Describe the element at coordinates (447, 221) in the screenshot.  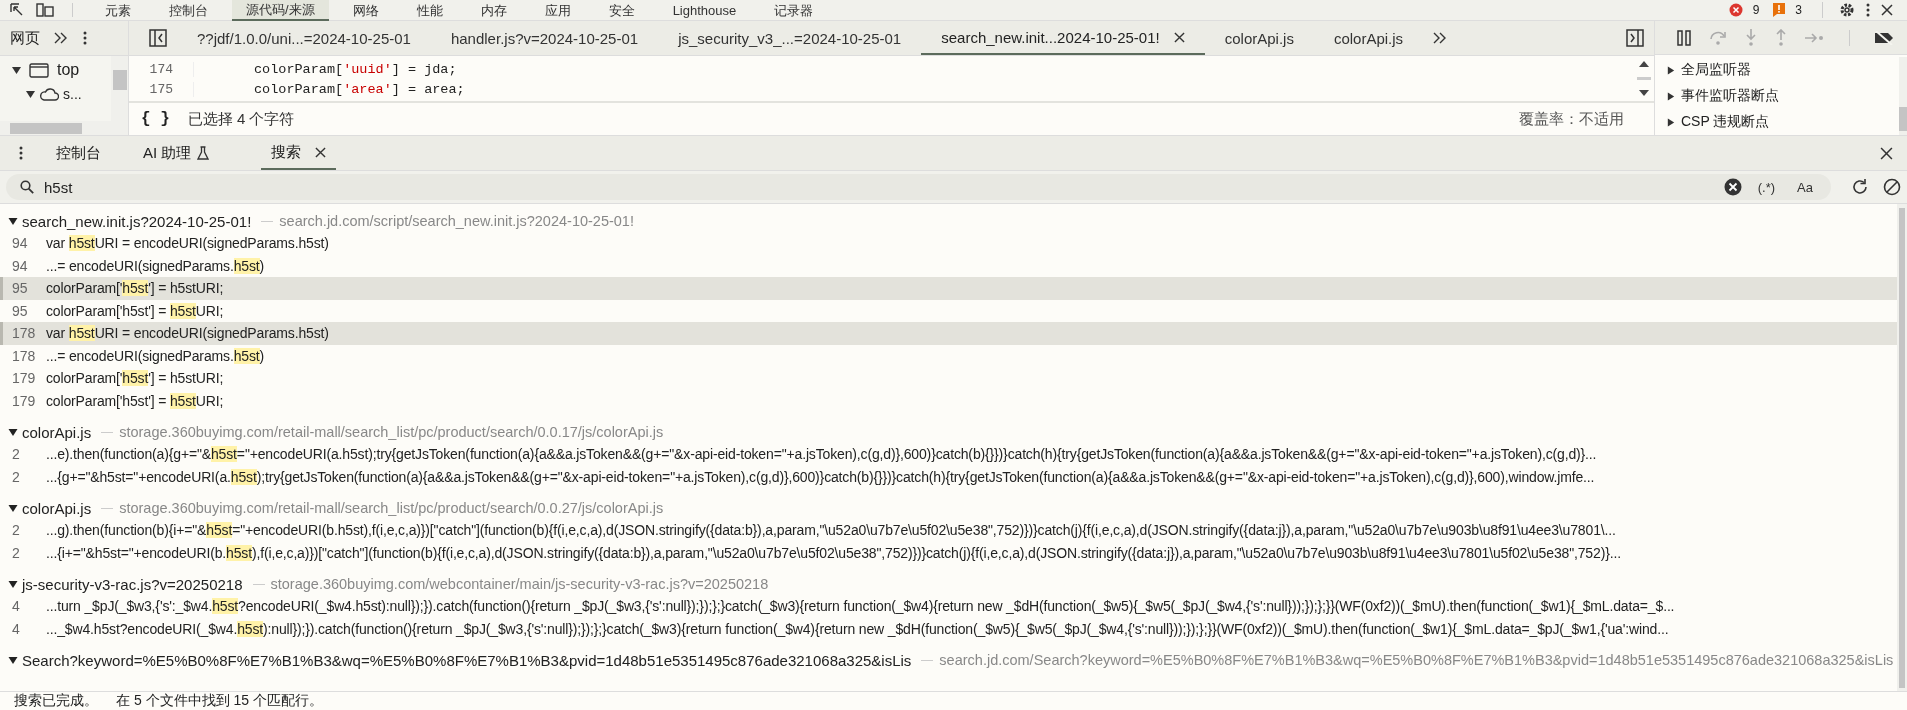
I see `file-url: search.jd.com/script/search_new.init.js?2024-10-25-01!` at that location.